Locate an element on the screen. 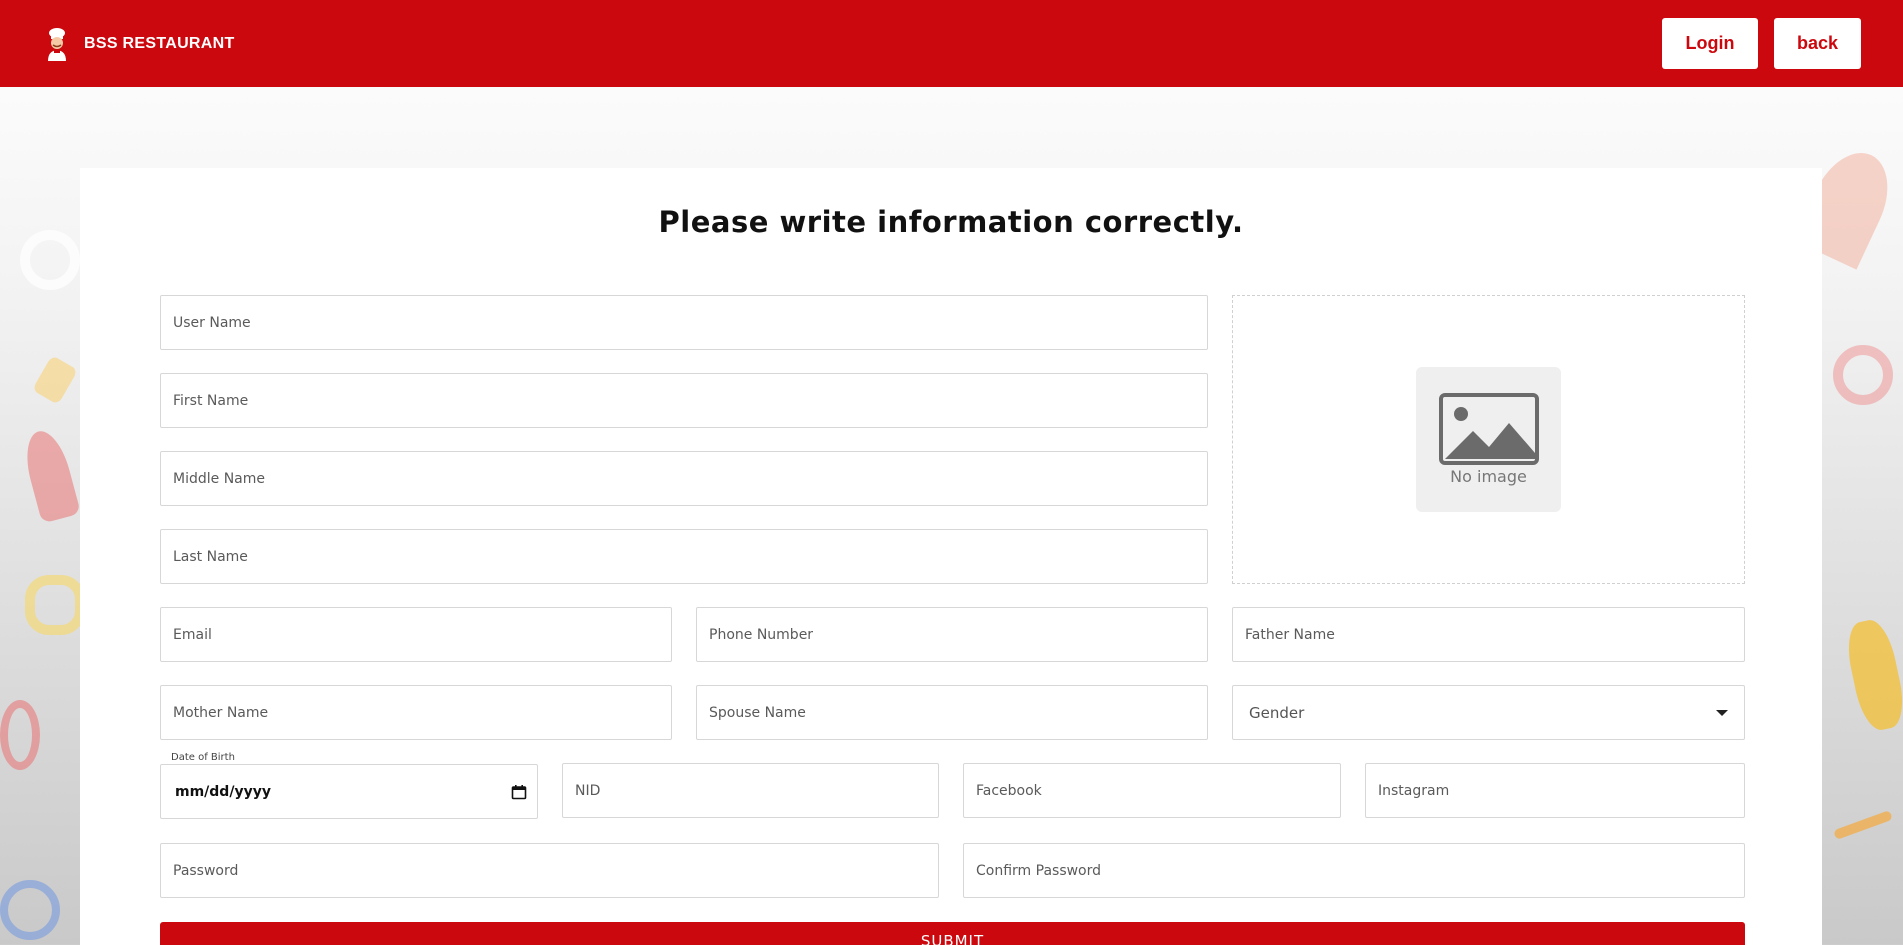 The image size is (1903, 945). no-image-placeholder: No image is located at coordinates (1488, 439).